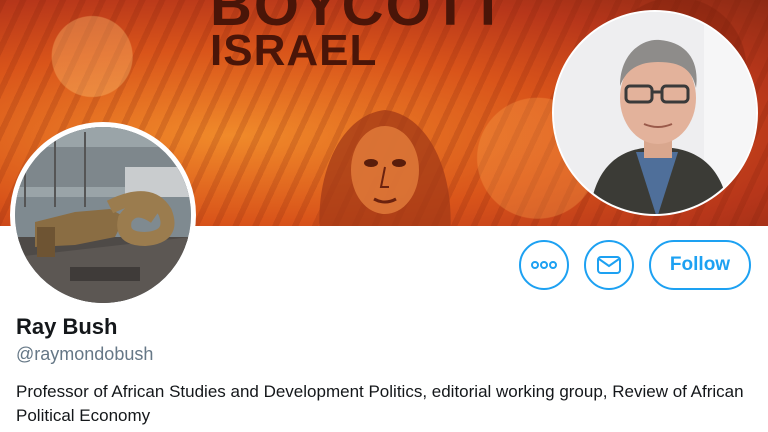  I want to click on more-options-button, so click(544, 265).